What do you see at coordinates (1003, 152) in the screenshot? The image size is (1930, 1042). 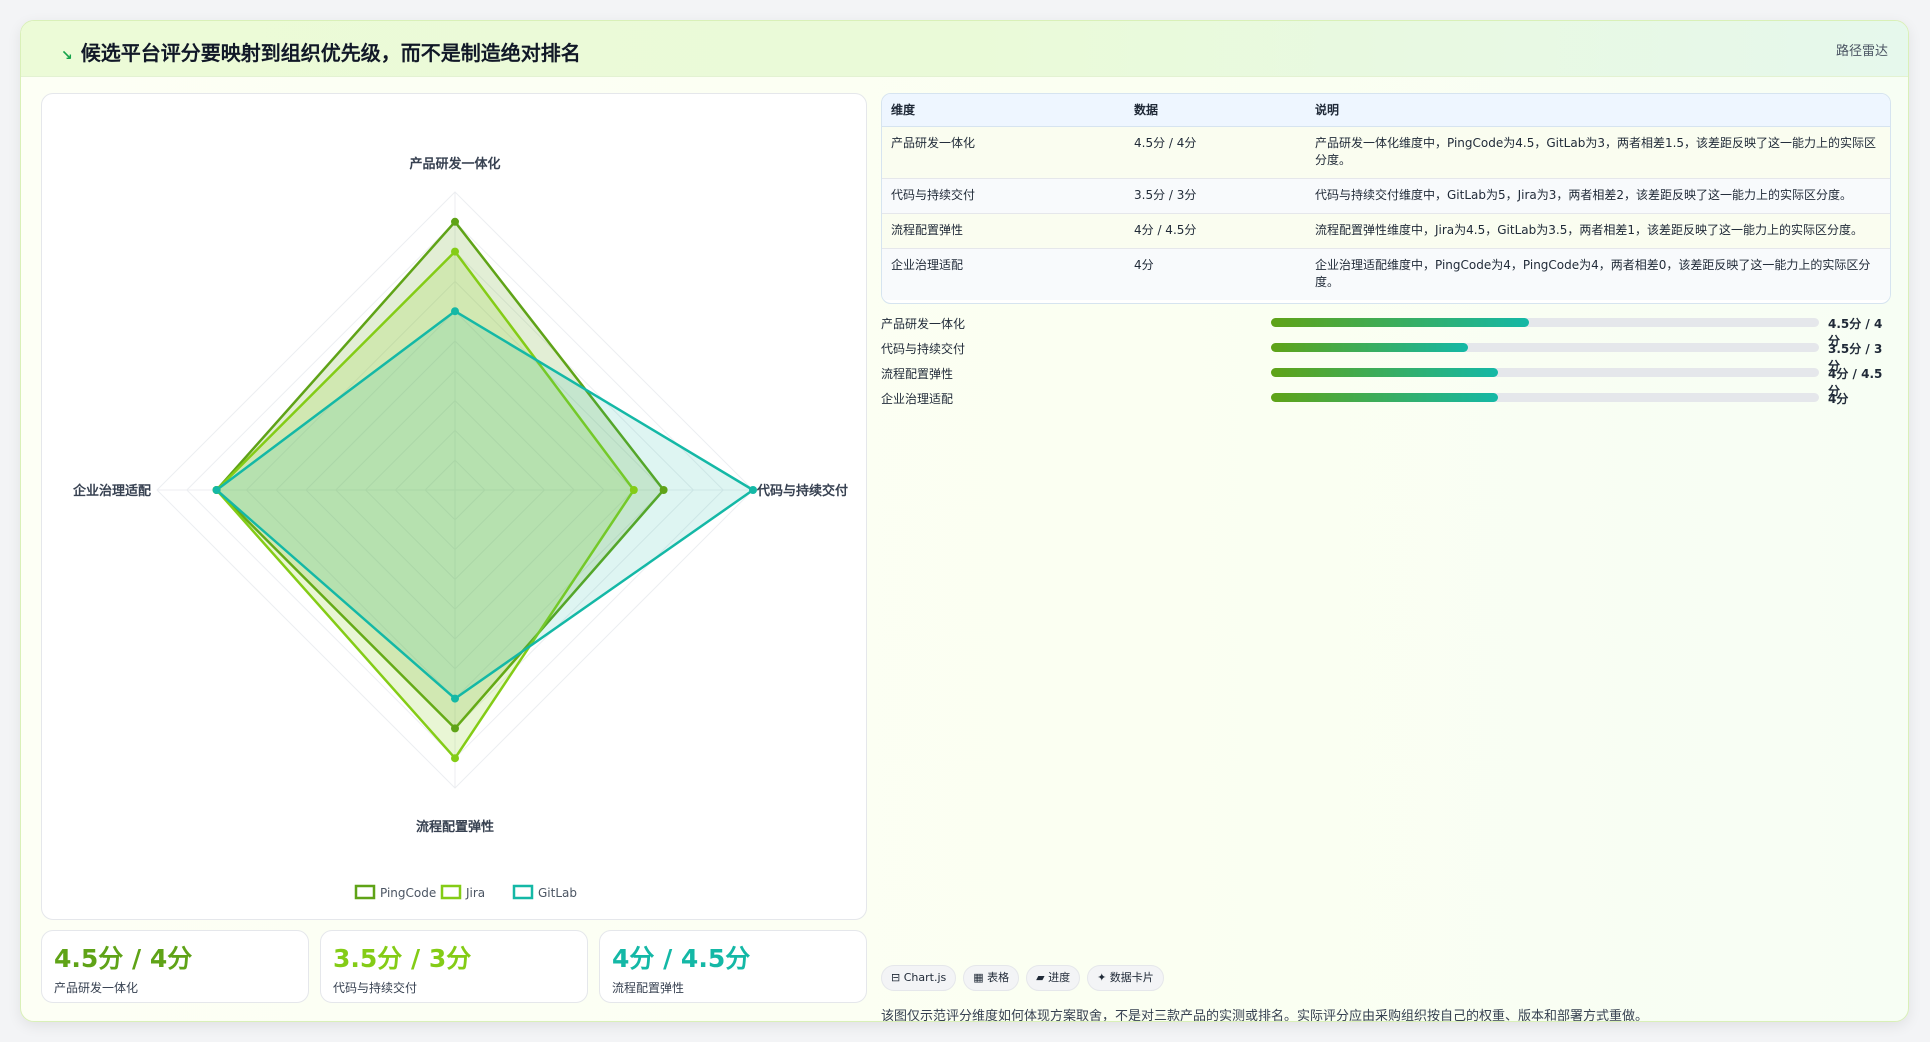 I see `table-cell-dimension: 产品研发一体化` at bounding box center [1003, 152].